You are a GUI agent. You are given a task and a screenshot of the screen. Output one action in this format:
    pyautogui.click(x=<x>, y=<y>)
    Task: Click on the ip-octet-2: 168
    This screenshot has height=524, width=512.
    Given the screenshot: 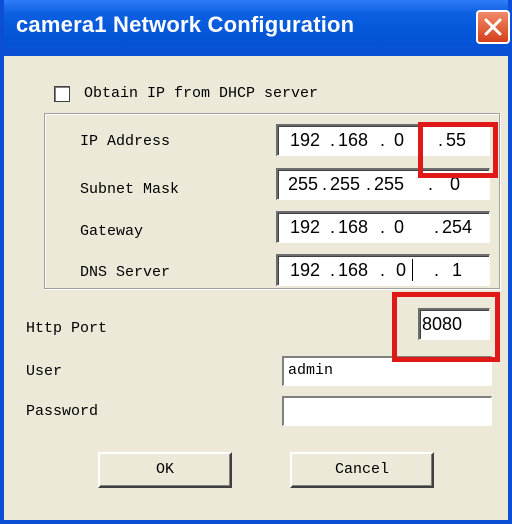 What is the action you would take?
    pyautogui.click(x=353, y=140)
    